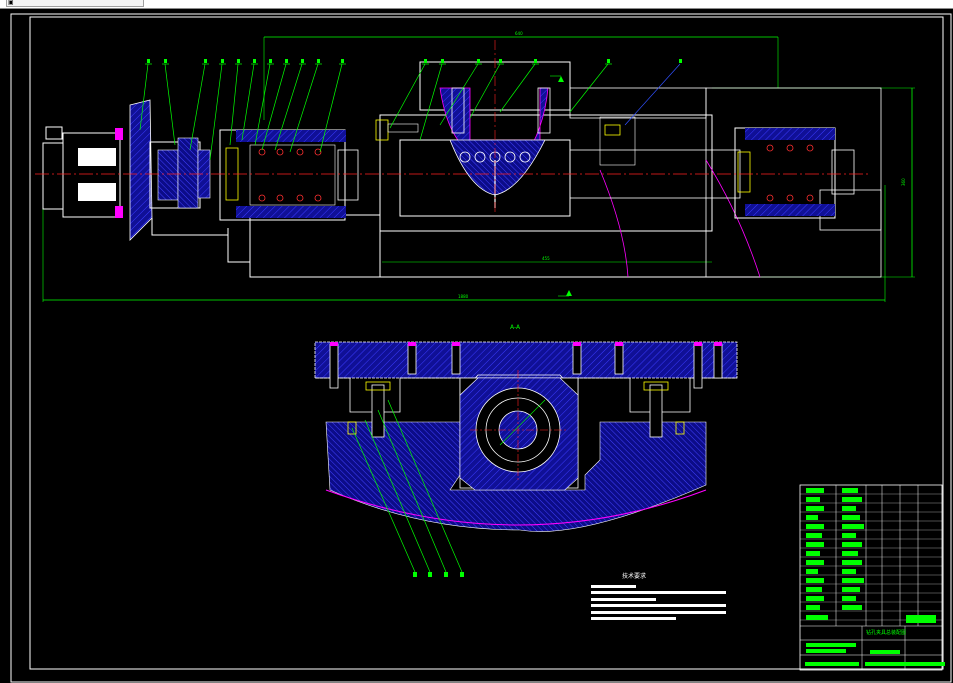  Describe the element at coordinates (515, 327) in the screenshot. I see `section-label: A-A` at that location.